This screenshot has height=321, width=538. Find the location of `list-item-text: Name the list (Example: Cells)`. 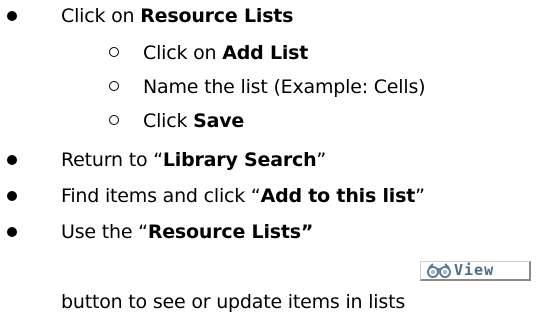

list-item-text: Name the list (Example: Cells) is located at coordinates (284, 87).